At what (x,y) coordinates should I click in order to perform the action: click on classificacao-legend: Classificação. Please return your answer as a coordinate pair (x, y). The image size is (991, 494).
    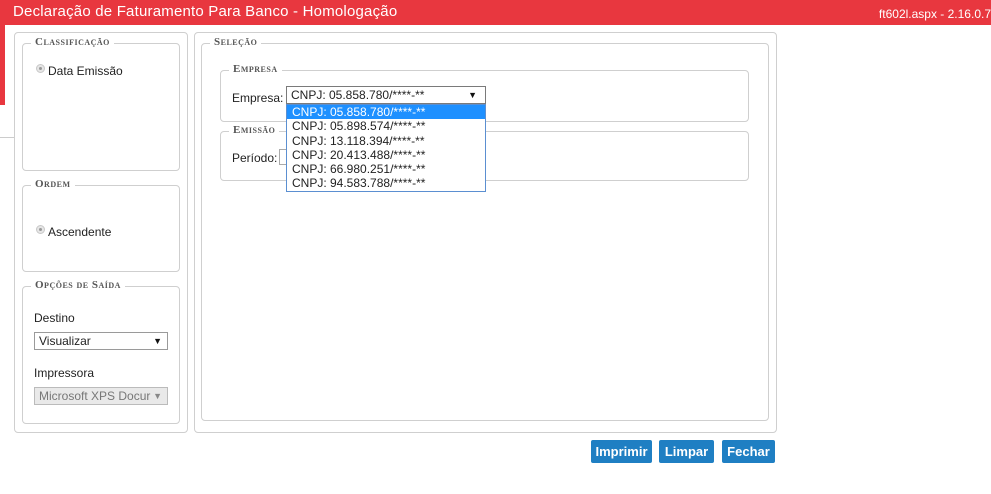
    Looking at the image, I should click on (72, 42).